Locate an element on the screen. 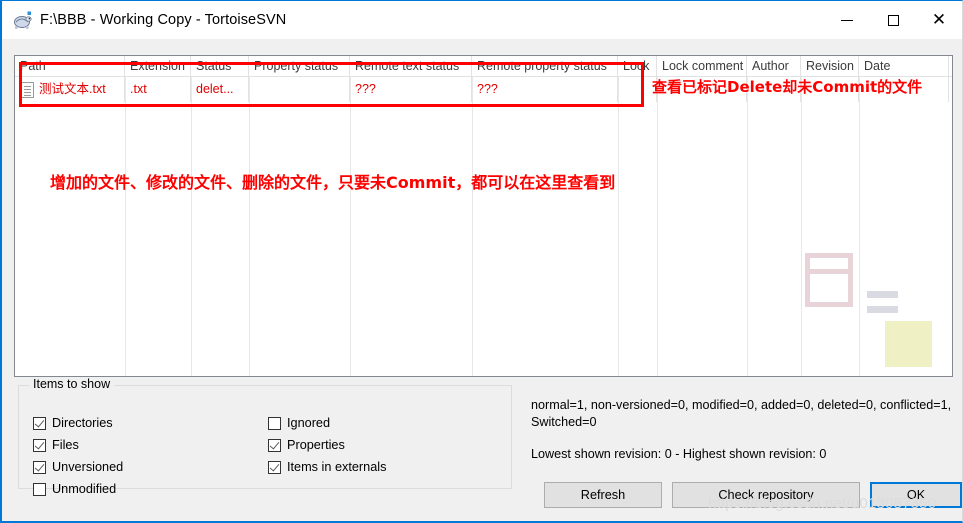 This screenshot has height=523, width=963. column-header-status: Status is located at coordinates (220, 66).